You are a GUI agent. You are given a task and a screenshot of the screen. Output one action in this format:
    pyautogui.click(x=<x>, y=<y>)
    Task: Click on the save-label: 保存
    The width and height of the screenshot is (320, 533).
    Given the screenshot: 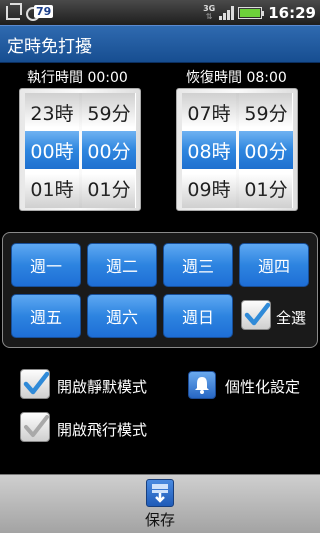 What is the action you would take?
    pyautogui.click(x=159, y=520)
    